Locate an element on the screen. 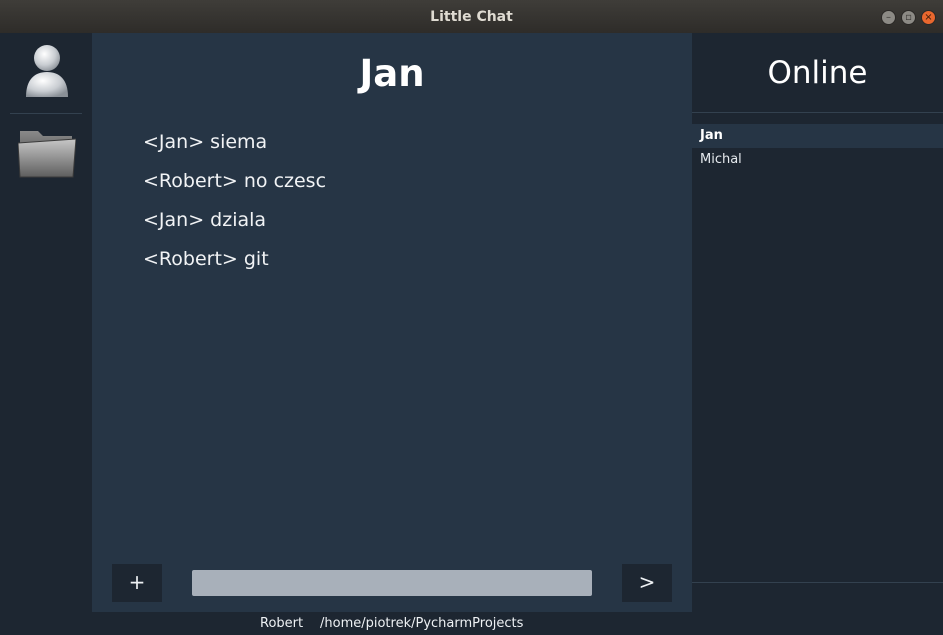  sidebar is located at coordinates (46, 322).